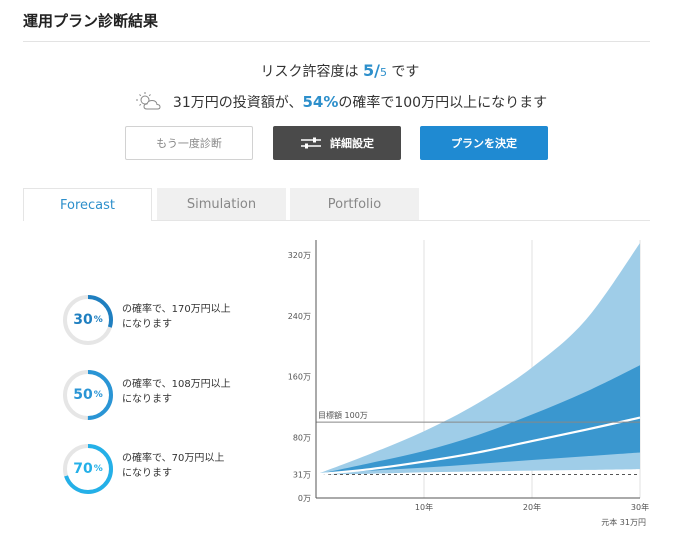  What do you see at coordinates (343, 415) in the screenshot?
I see `goal-label: 目標額 100万` at bounding box center [343, 415].